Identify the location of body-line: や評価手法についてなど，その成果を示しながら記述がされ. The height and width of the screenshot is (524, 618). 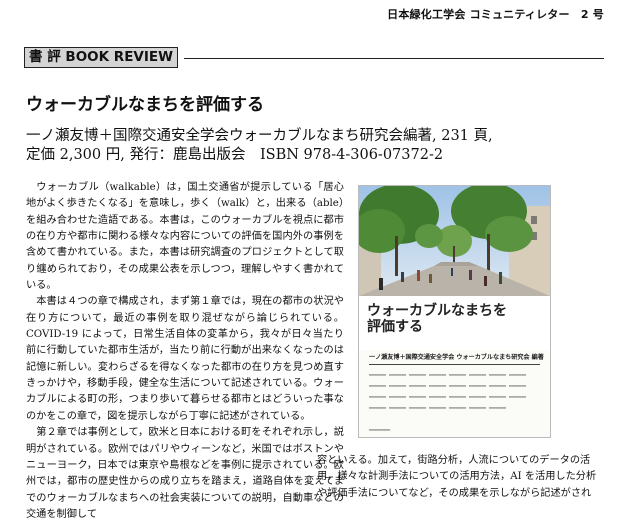
(454, 493).